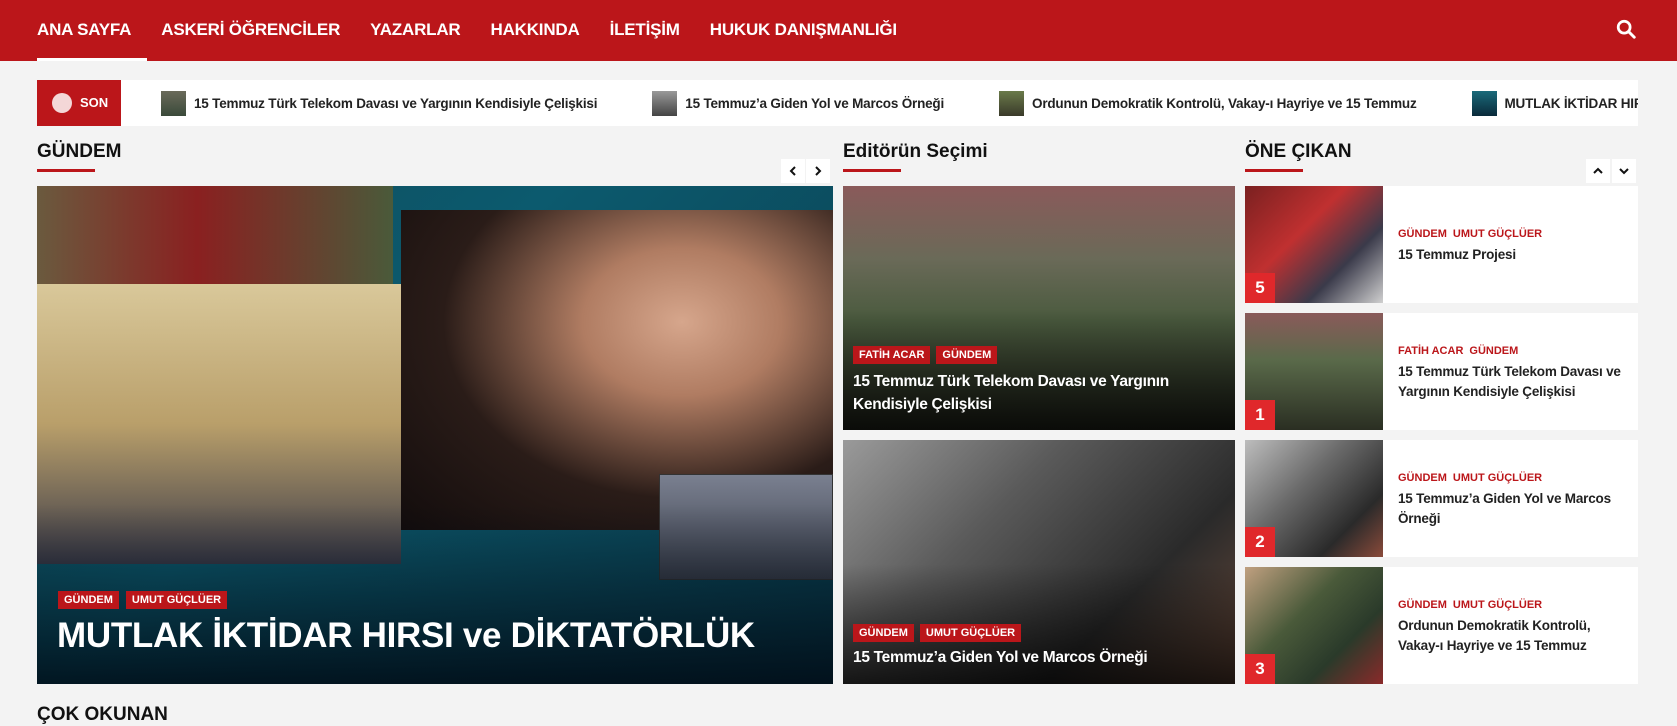 The width and height of the screenshot is (1677, 726). I want to click on nav-item-ana-sayfa: ANA SAYFA, so click(92, 30).